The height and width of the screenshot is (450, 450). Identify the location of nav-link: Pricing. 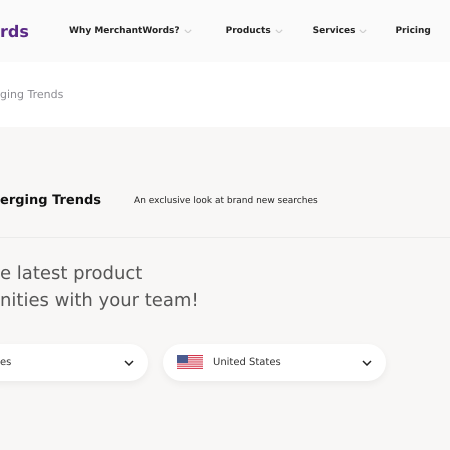
(413, 31).